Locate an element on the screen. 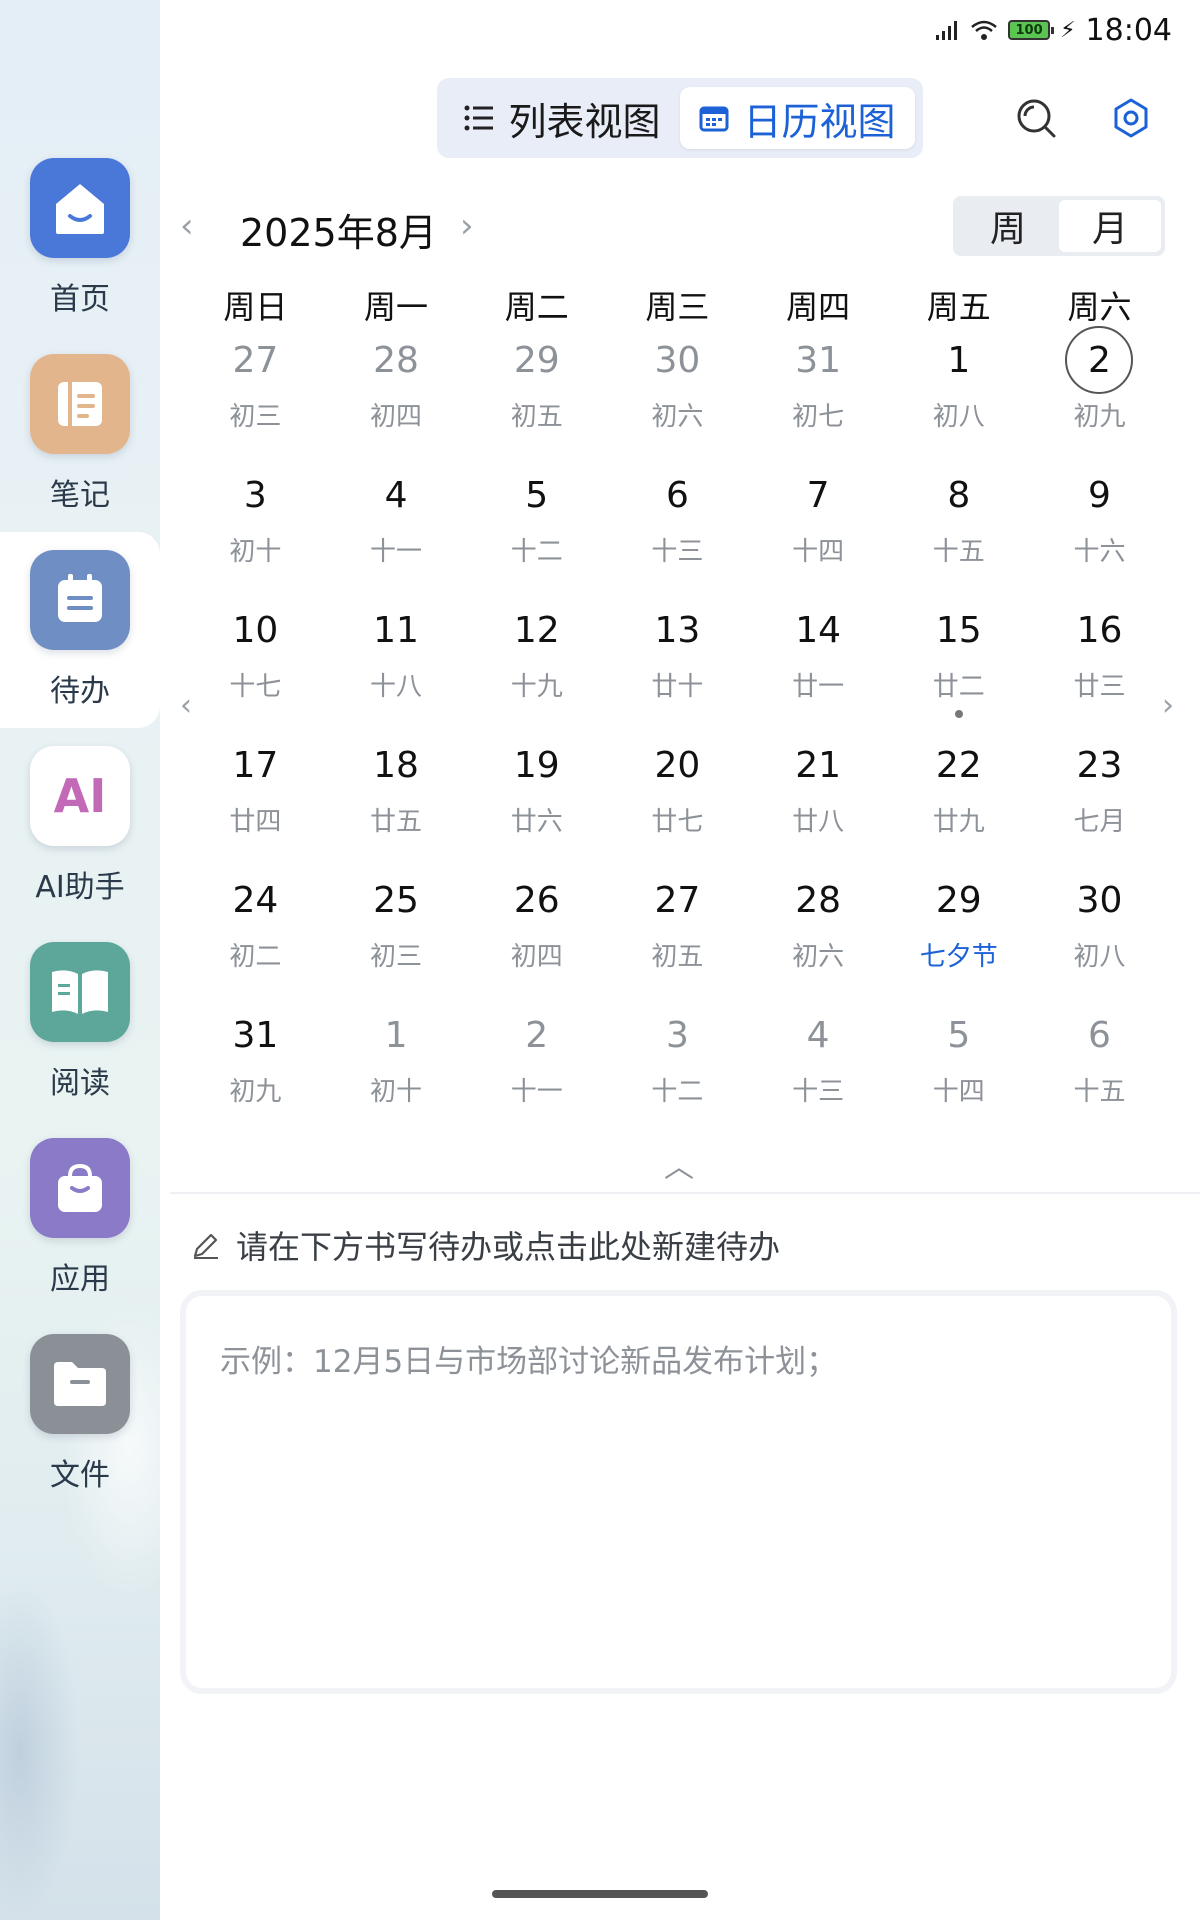  sidebar-item-files: 文件 is located at coordinates (80, 1414).